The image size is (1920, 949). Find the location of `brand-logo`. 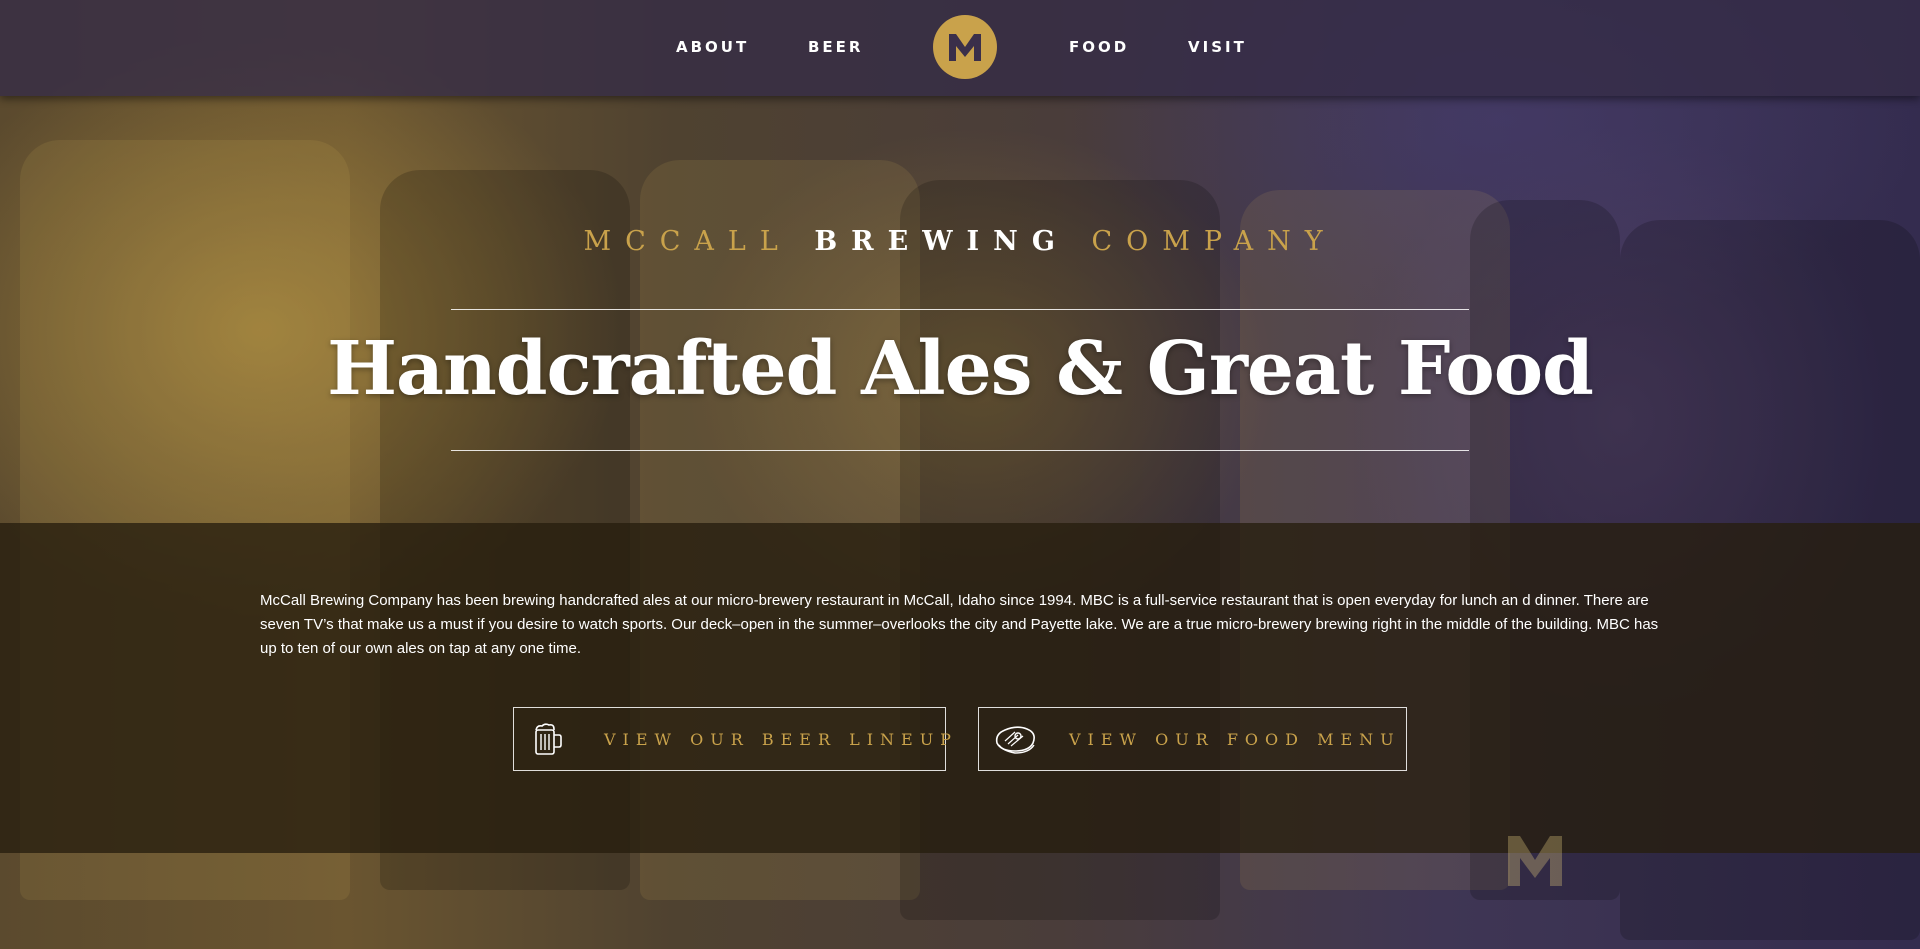

brand-logo is located at coordinates (965, 47).